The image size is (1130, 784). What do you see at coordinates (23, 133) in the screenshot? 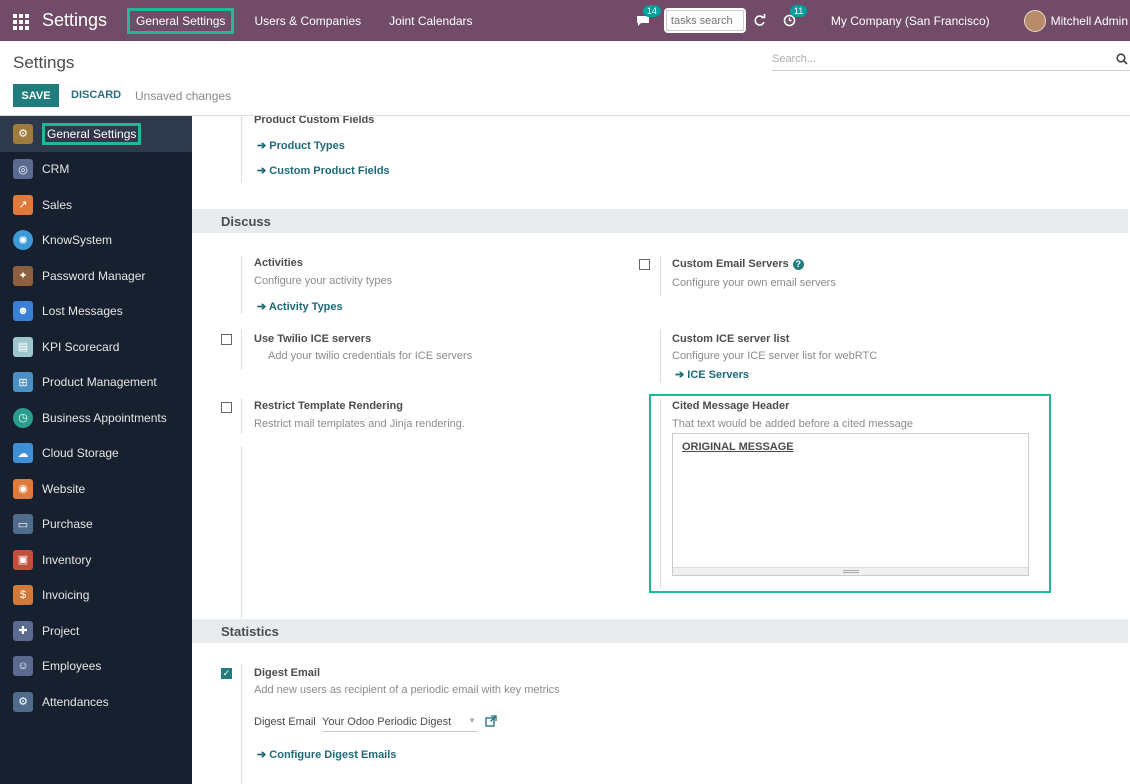
I see `gear-icon: ⚙` at bounding box center [23, 133].